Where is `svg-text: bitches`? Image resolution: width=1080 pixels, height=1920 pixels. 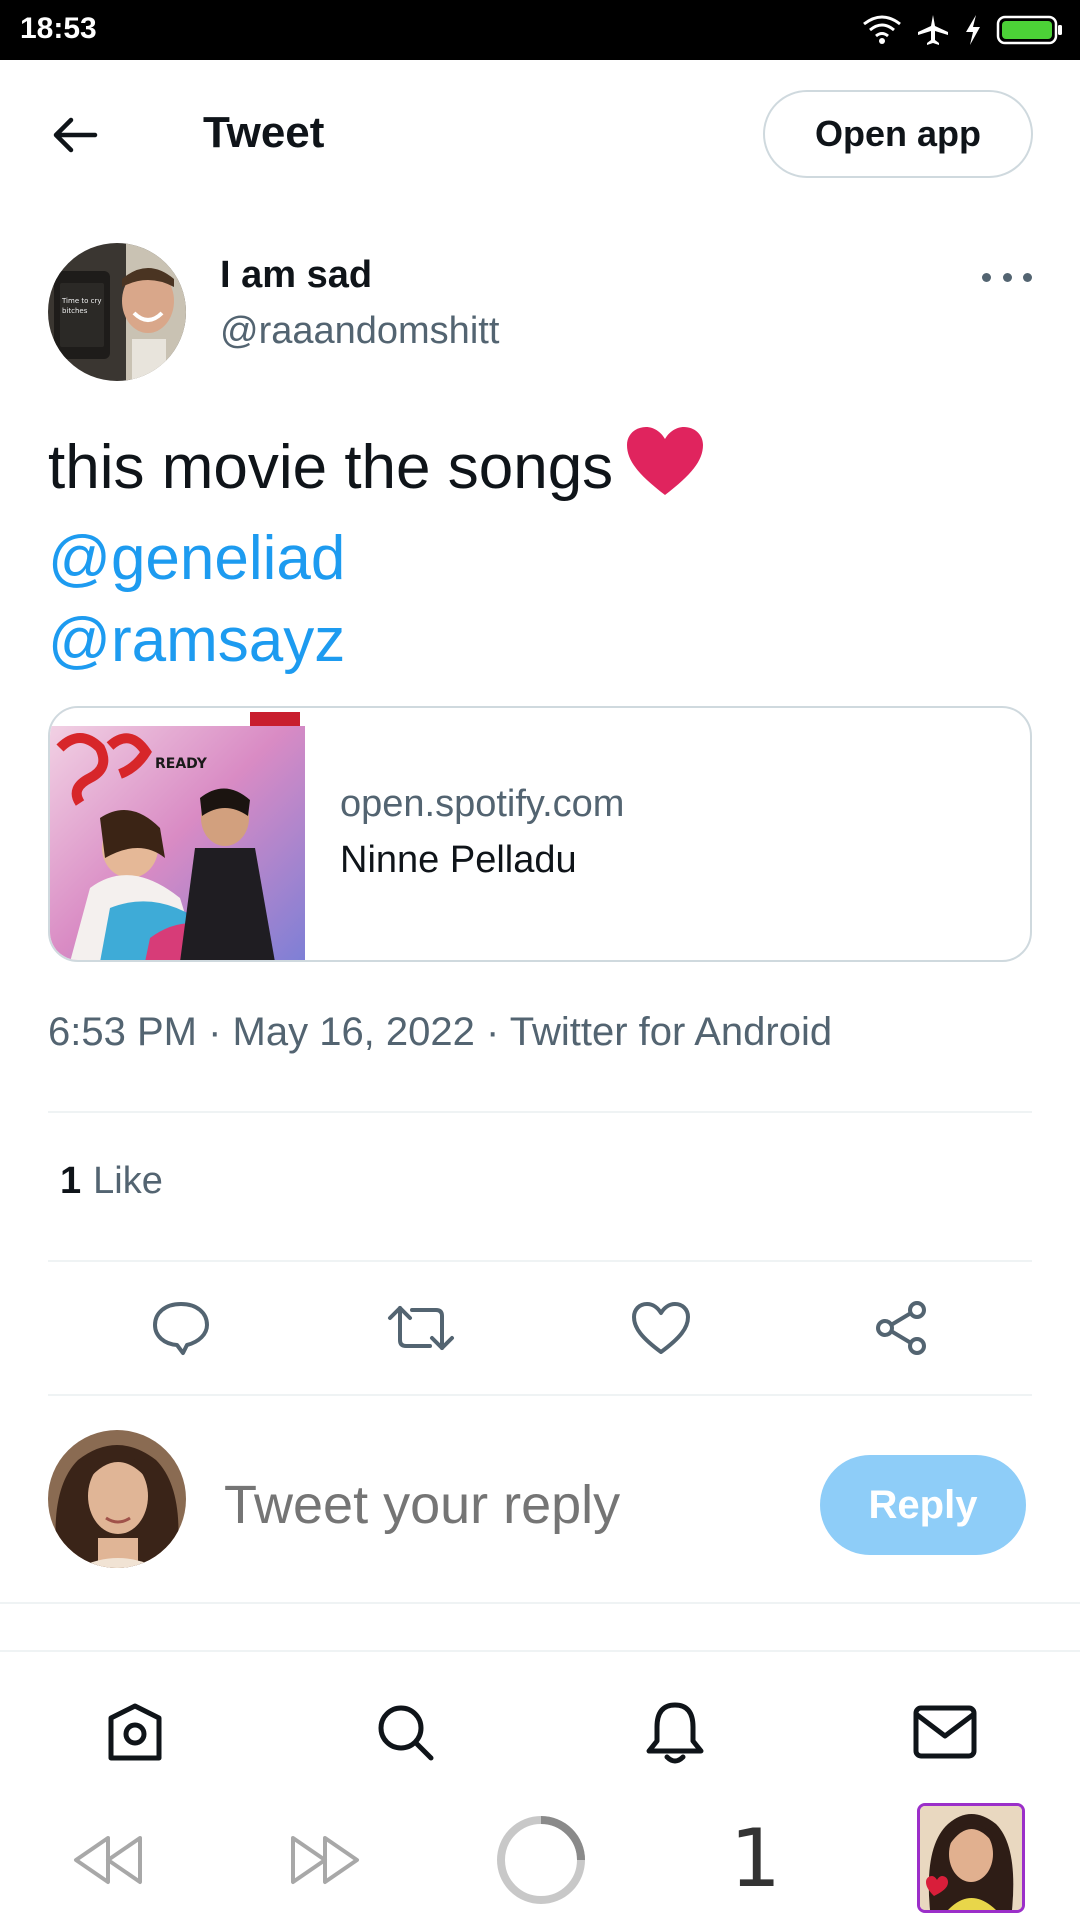
svg-text: bitches is located at coordinates (75, 311).